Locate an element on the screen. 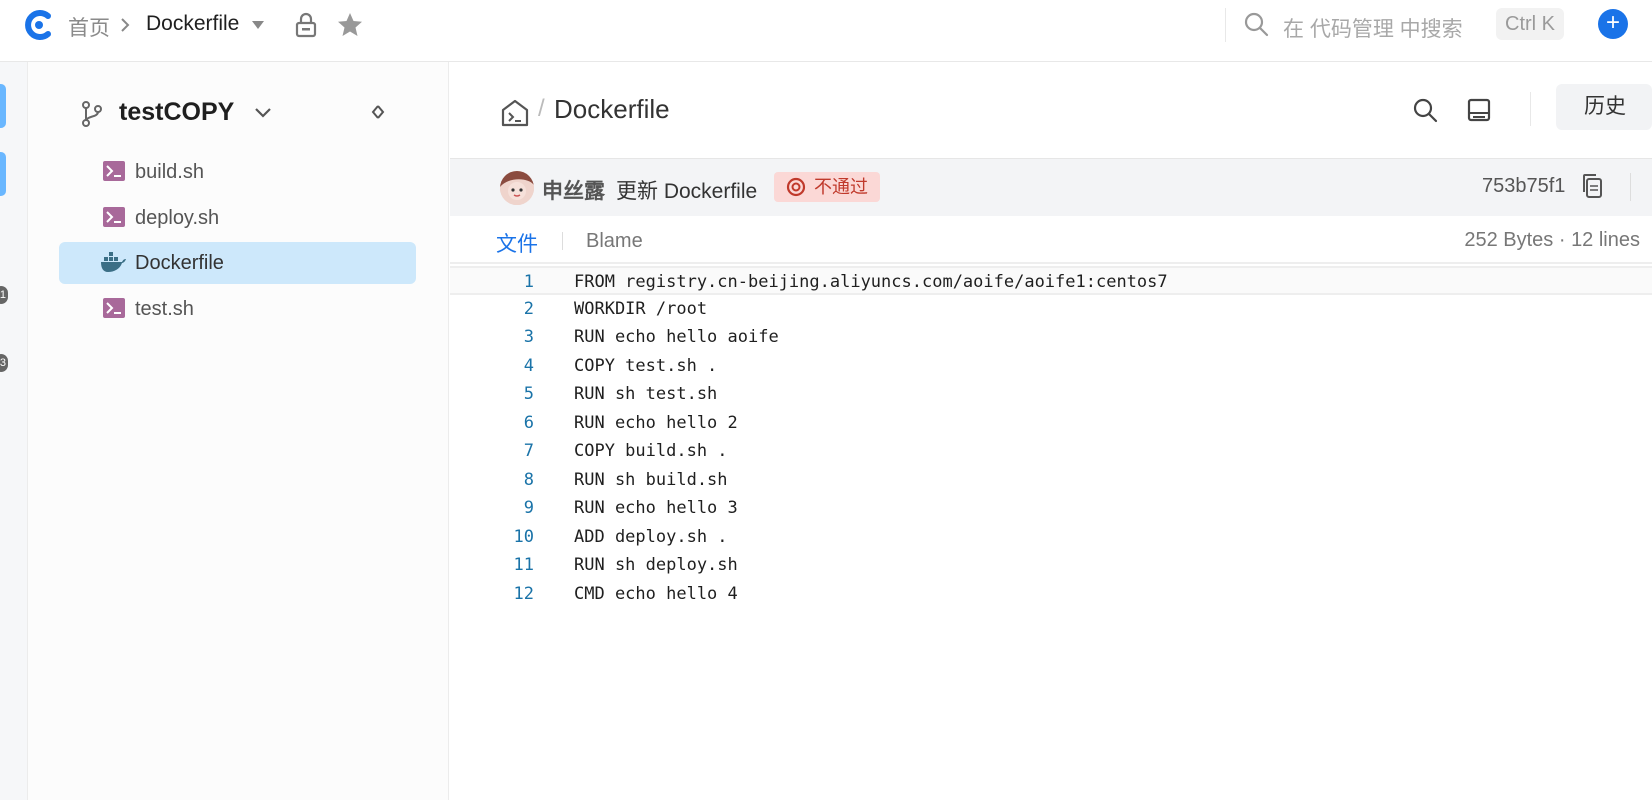  count-badge: 3 is located at coordinates (4, 363).